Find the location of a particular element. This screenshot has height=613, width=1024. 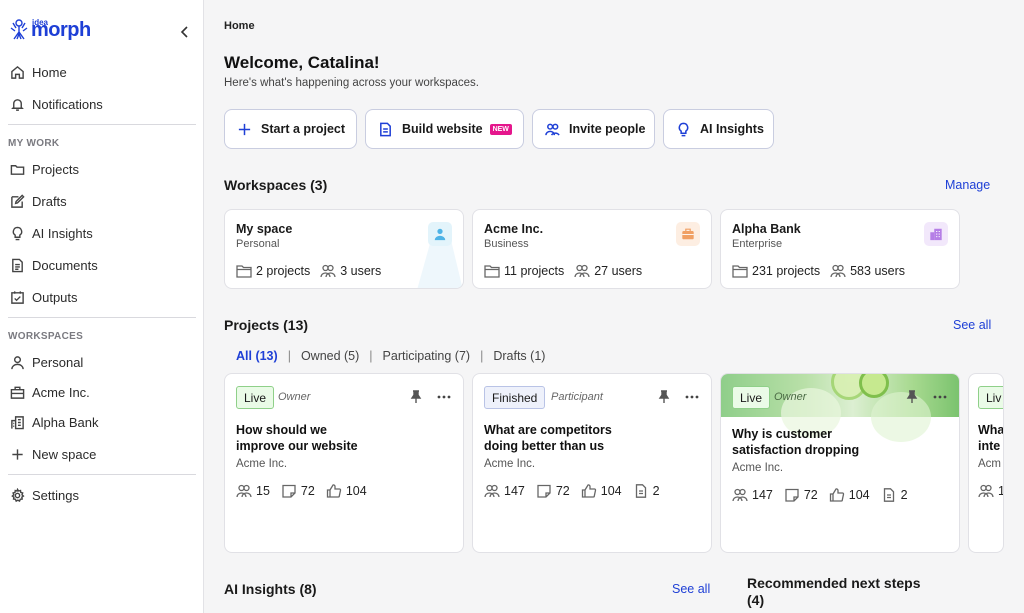

sidebar-item-documents: Documents is located at coordinates (102, 265).